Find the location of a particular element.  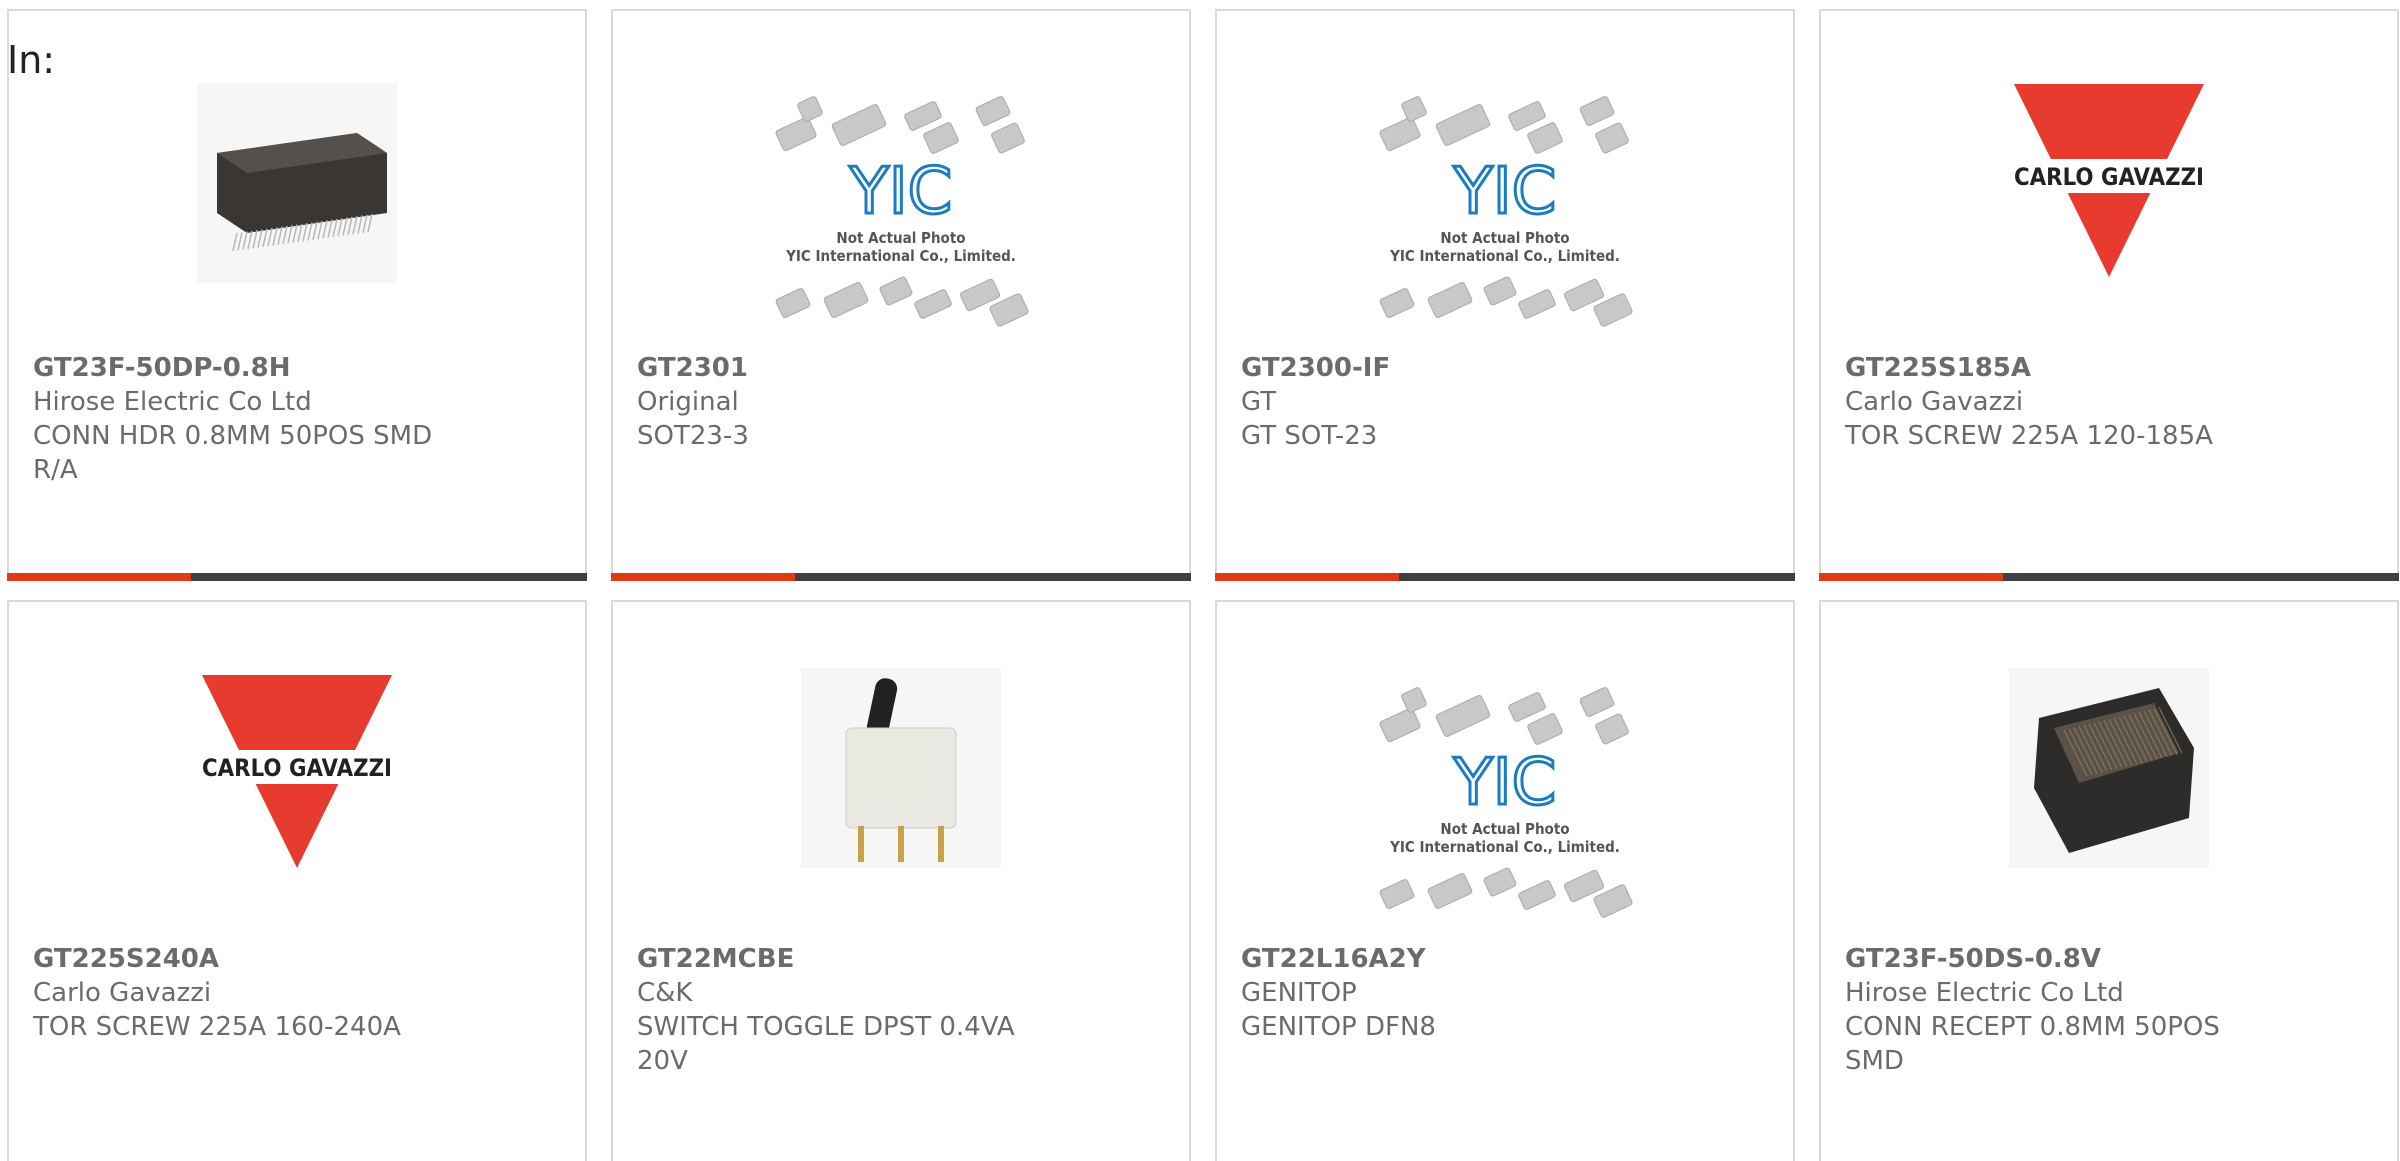

part-number-link: GT225S240A is located at coordinates (243, 959).